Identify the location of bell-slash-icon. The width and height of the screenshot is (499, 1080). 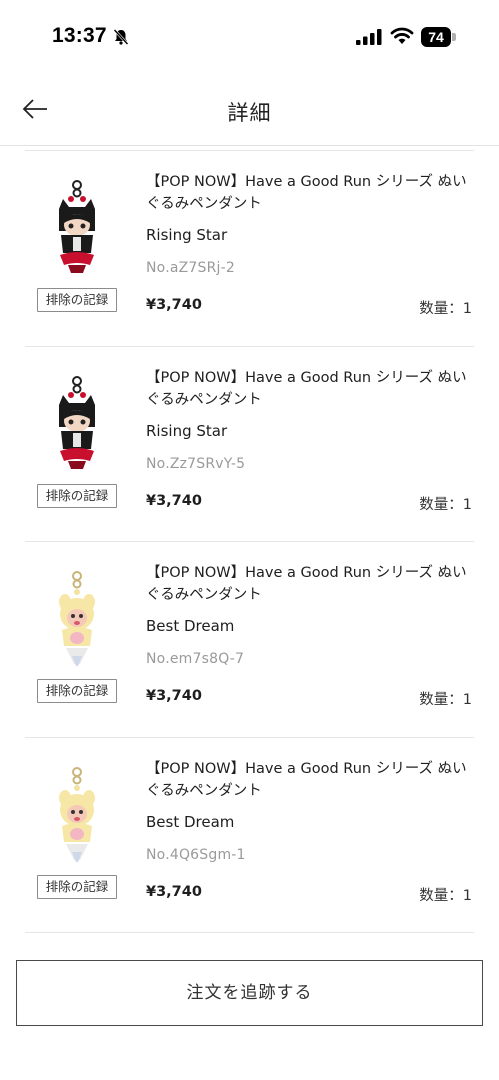
(121, 37).